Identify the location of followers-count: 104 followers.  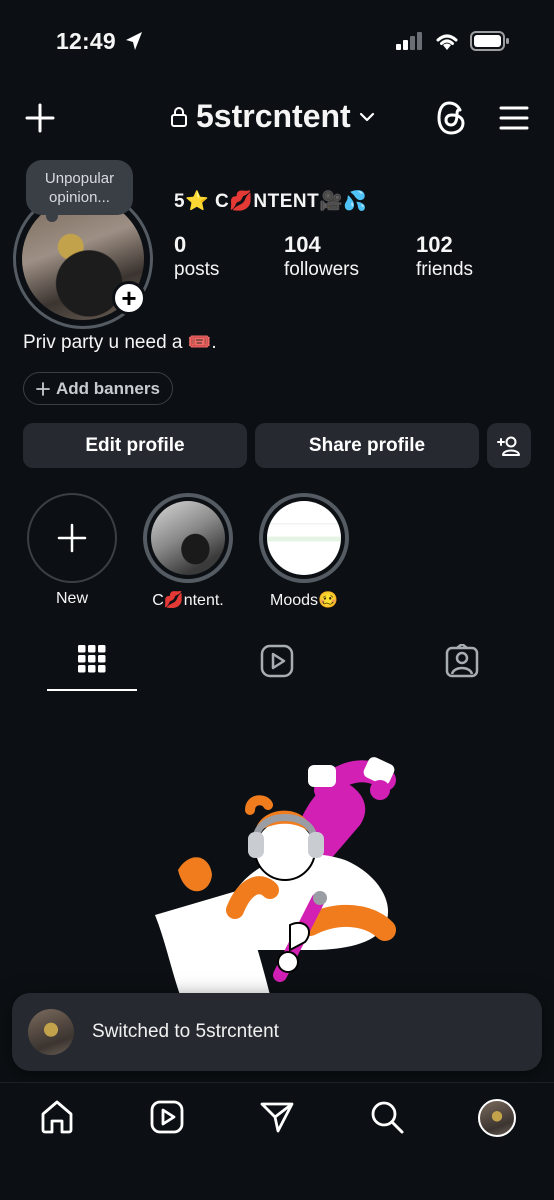
(321, 257).